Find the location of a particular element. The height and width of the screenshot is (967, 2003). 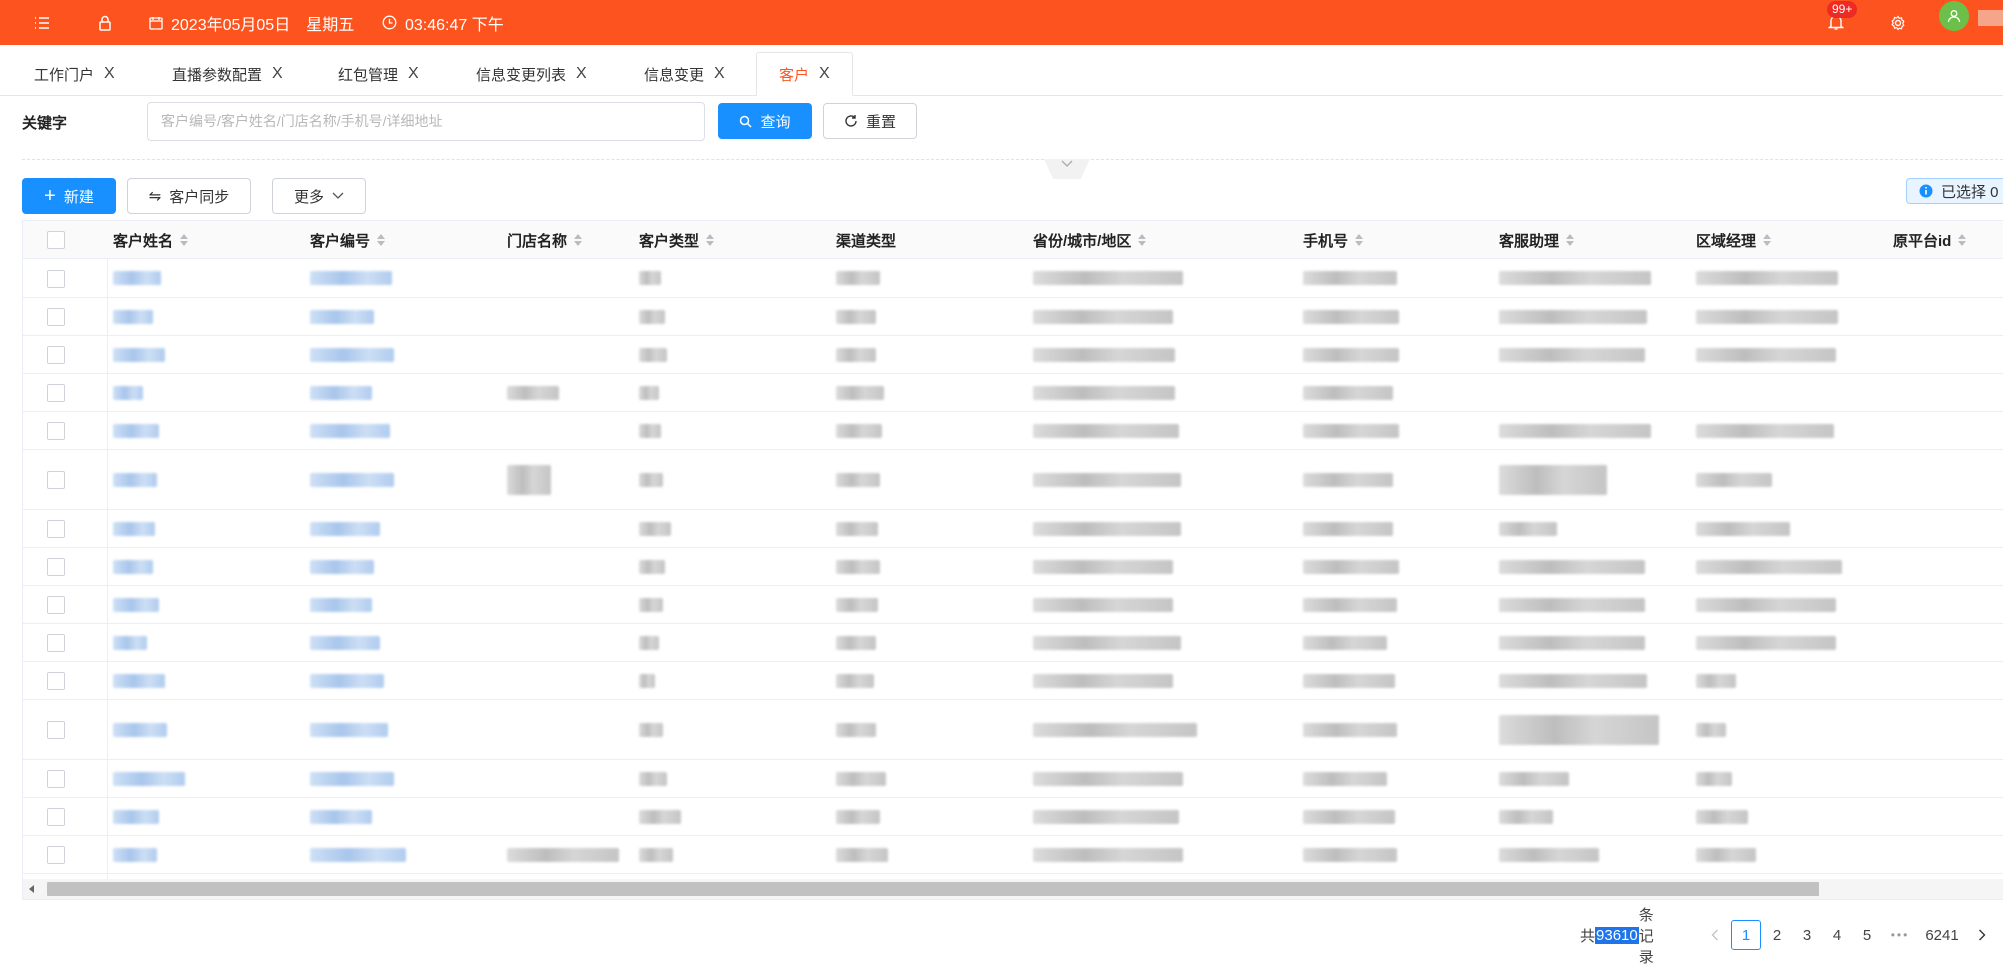

tab-customer: 客户 X is located at coordinates (804, 74).